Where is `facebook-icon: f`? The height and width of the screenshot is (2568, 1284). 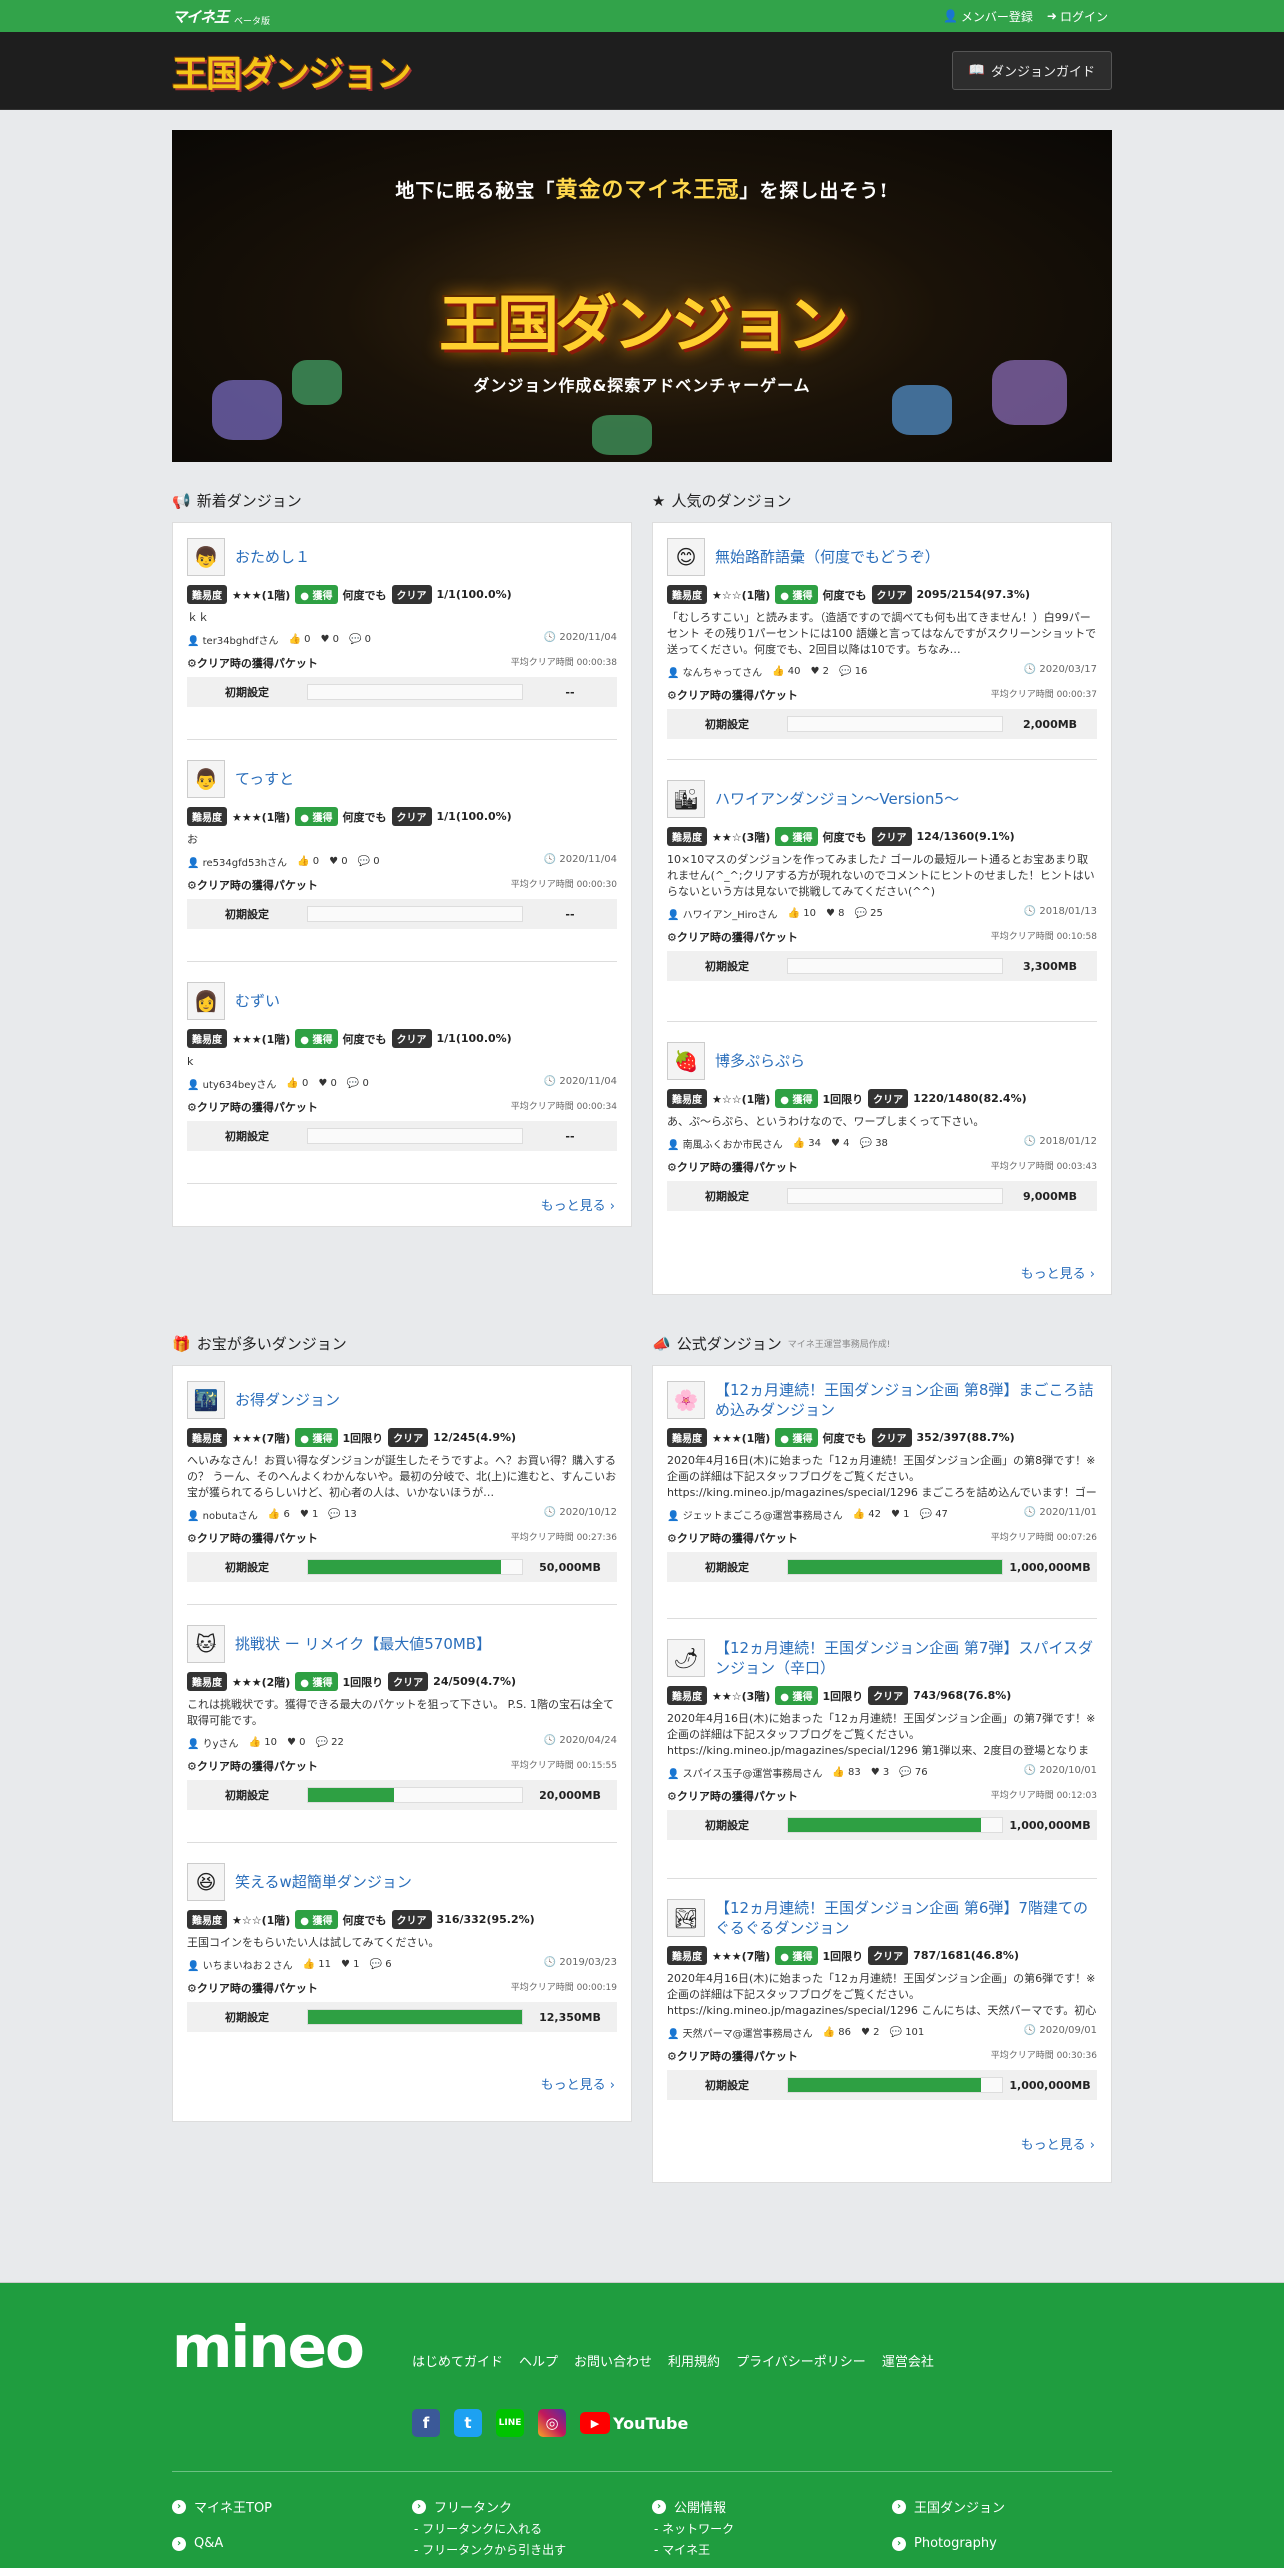
facebook-icon: f is located at coordinates (426, 2423).